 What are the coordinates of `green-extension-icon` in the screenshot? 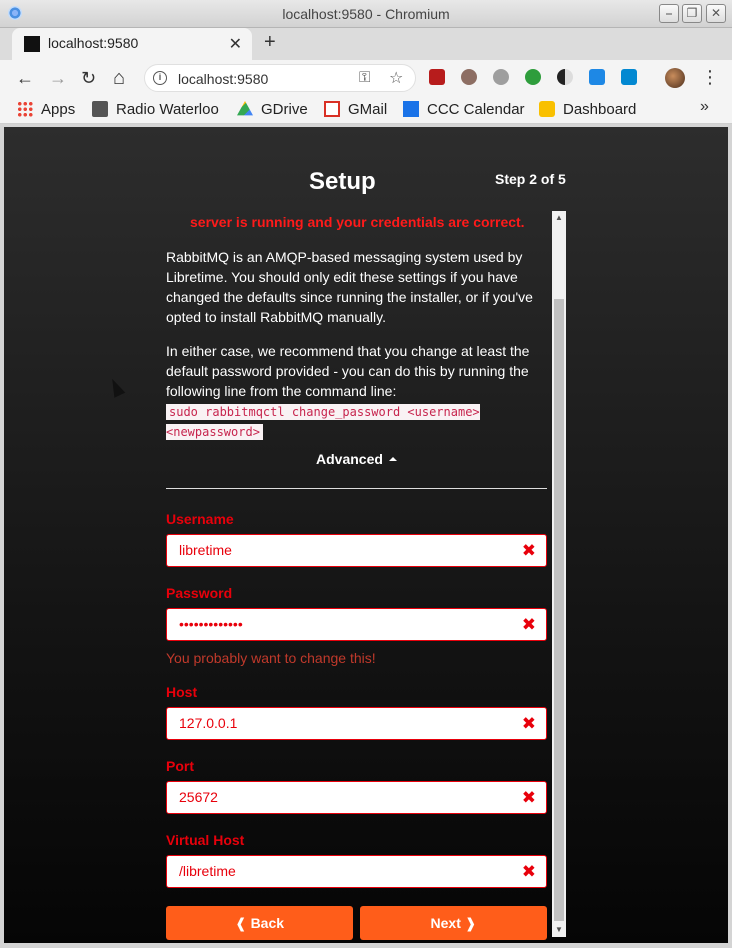 It's located at (533, 77).